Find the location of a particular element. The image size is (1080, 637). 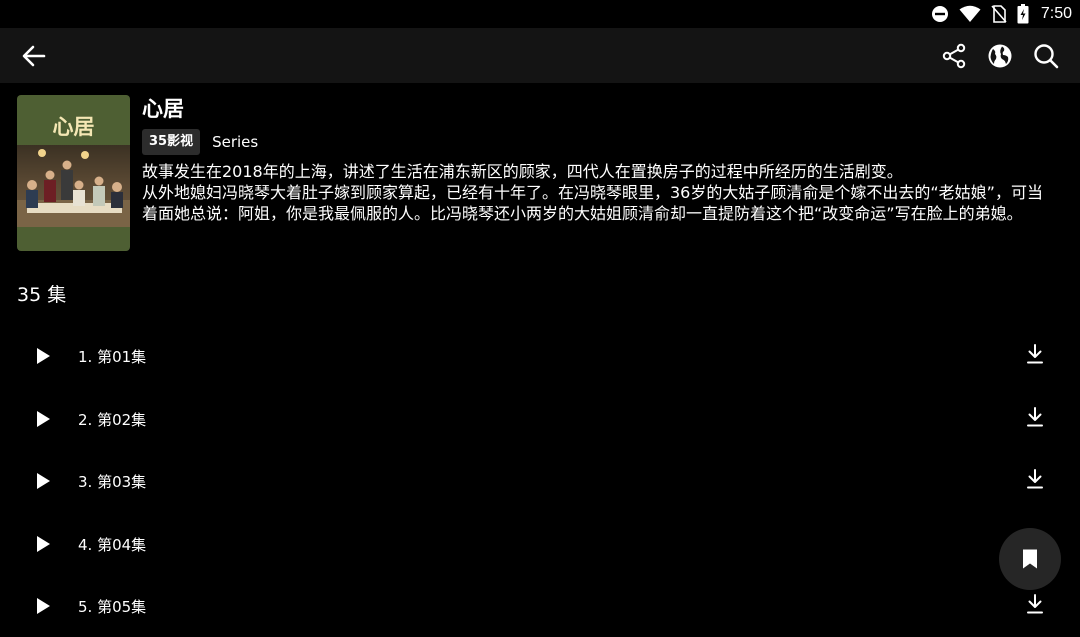

episode-label: 3. 第03集 is located at coordinates (112, 482).